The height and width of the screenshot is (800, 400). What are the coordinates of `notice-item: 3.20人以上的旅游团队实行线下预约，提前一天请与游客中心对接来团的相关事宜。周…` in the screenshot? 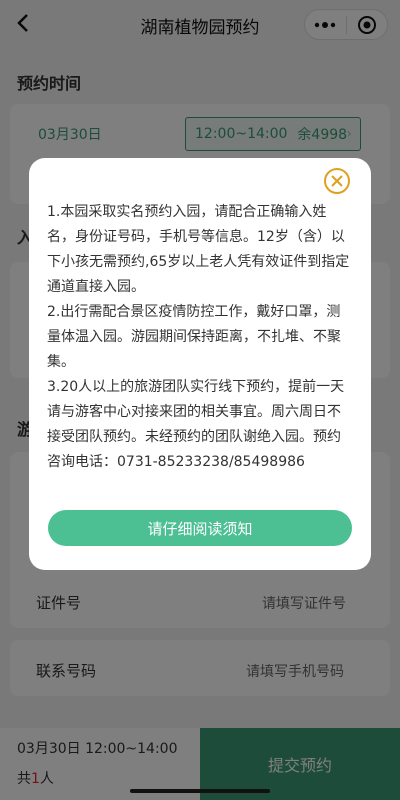 It's located at (196, 424).